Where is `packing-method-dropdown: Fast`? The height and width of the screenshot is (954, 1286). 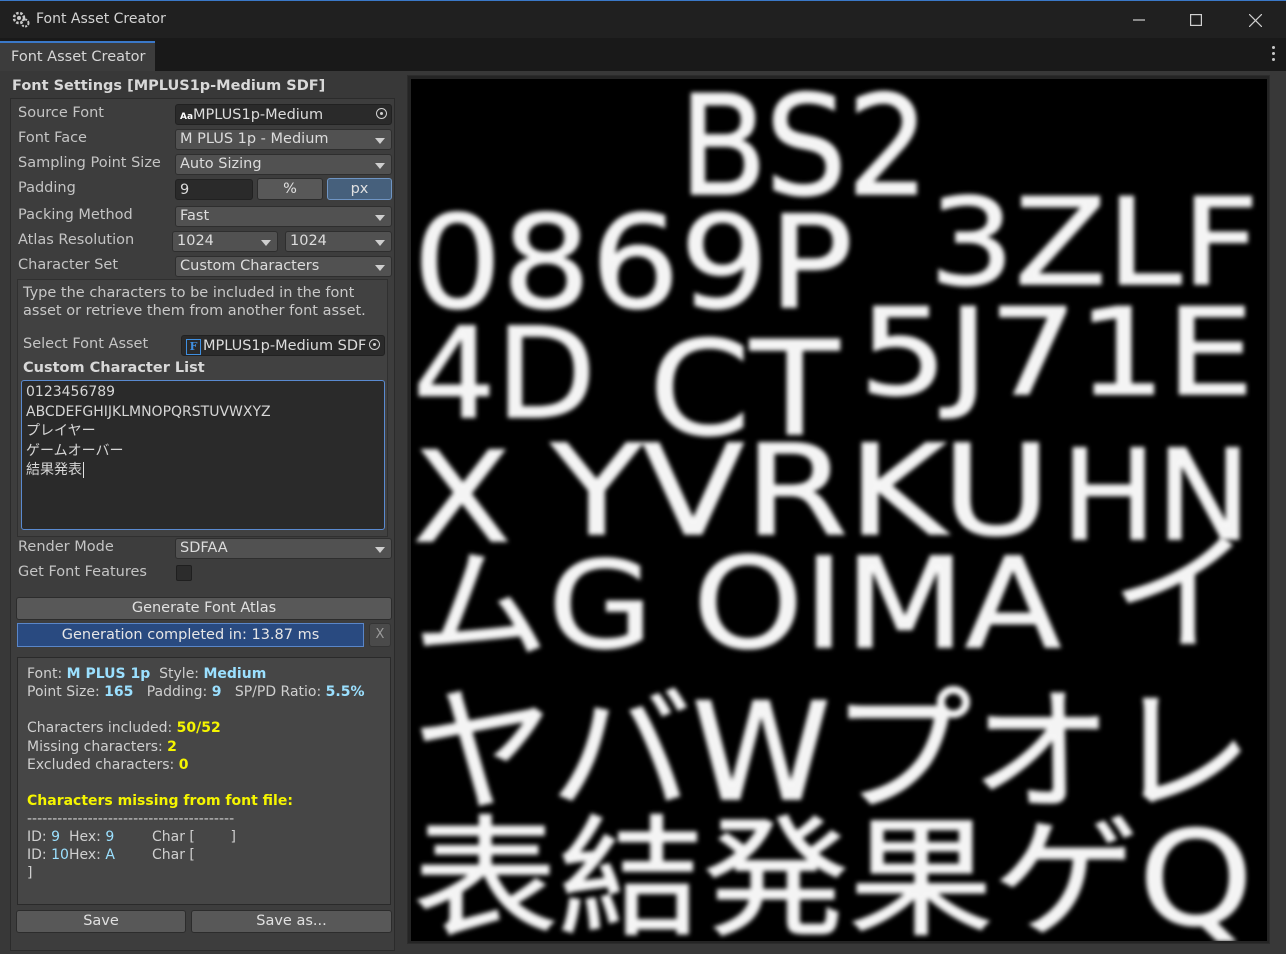
packing-method-dropdown: Fast is located at coordinates (283, 216).